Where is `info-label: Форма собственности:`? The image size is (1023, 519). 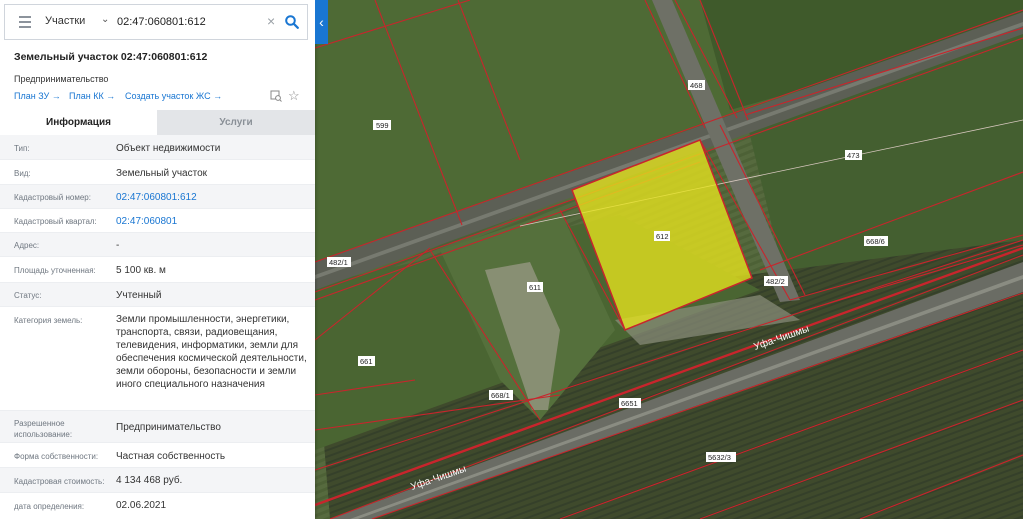 info-label: Форма собственности: is located at coordinates (56, 456).